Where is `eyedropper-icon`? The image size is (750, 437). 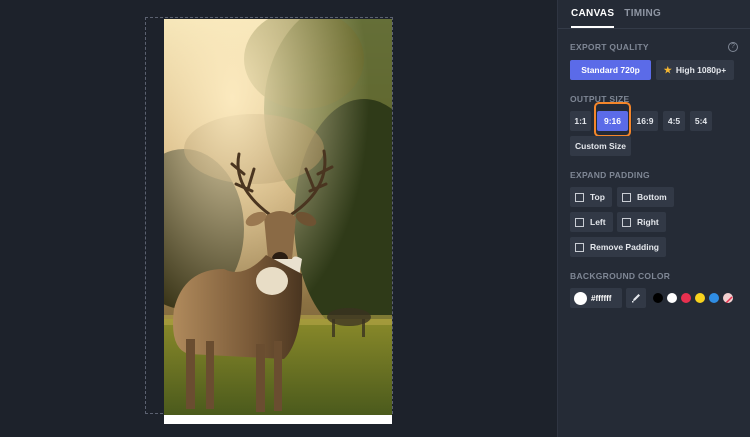
eyedropper-icon is located at coordinates (636, 298).